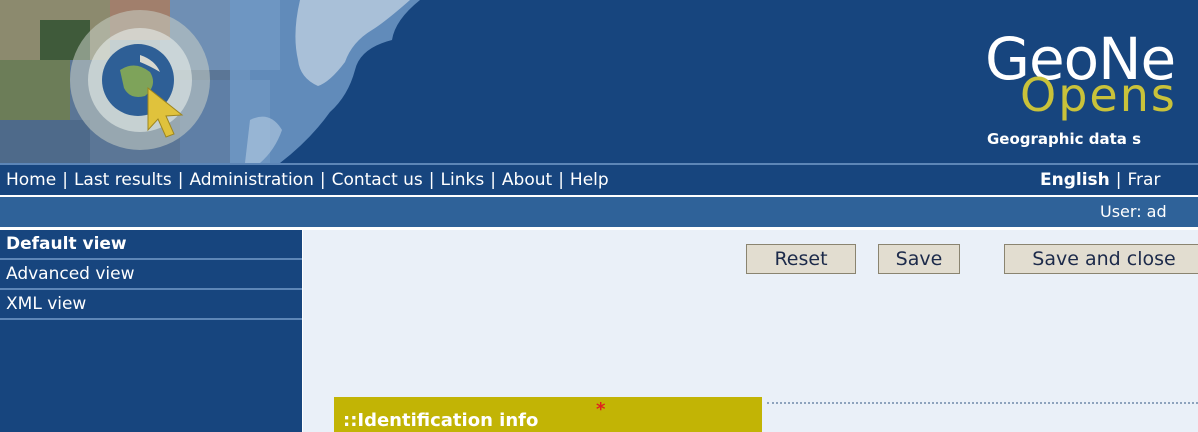 The width and height of the screenshot is (1198, 432). What do you see at coordinates (601, 409) in the screenshot?
I see `required-marker: *` at bounding box center [601, 409].